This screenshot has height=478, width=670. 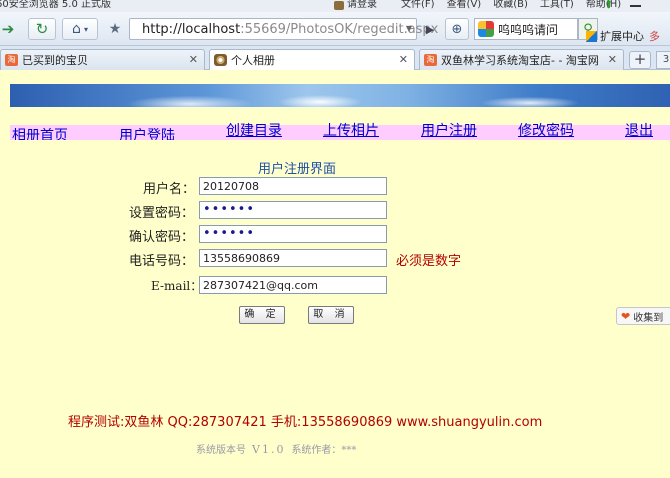 I want to click on login-link: 请登录, so click(x=355, y=5).